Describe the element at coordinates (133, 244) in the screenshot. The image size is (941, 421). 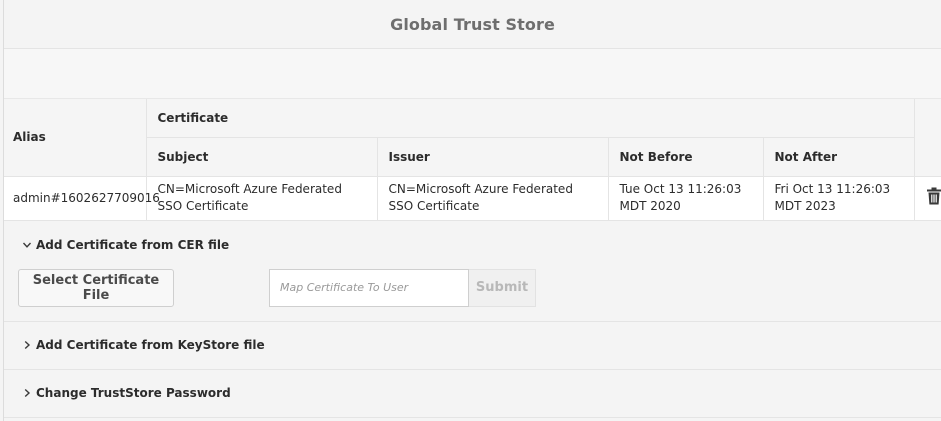
I see `cer-file-section-title: Add Certificate from CER file` at that location.